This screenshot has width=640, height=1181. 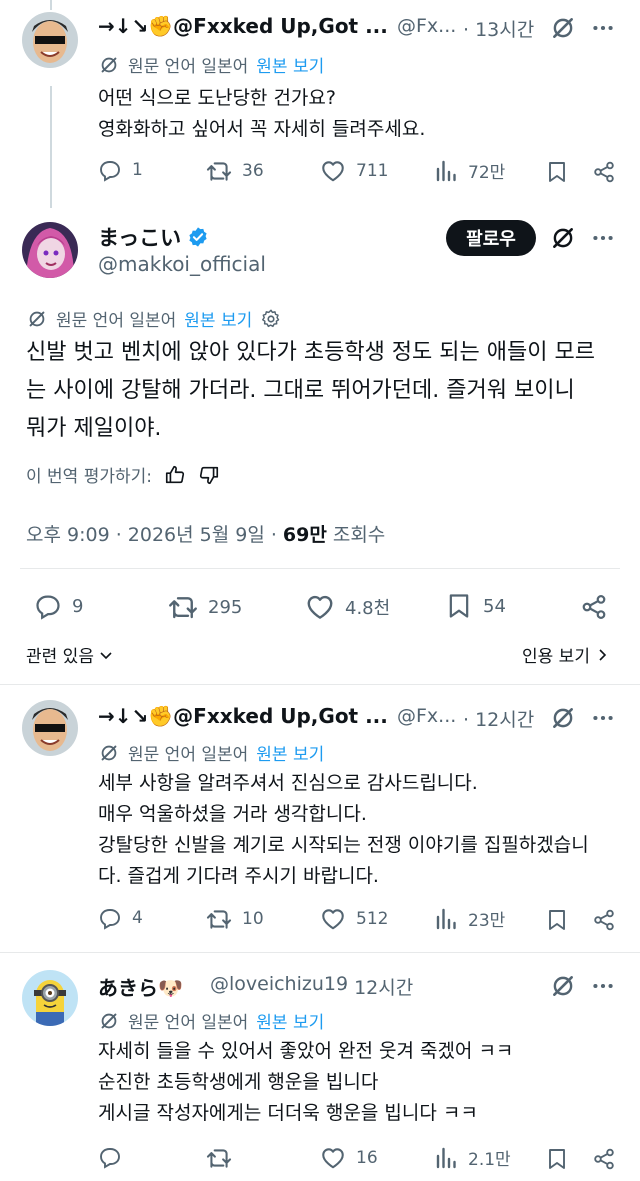 What do you see at coordinates (140, 986) in the screenshot?
I see `author-name: あきら🐶` at bounding box center [140, 986].